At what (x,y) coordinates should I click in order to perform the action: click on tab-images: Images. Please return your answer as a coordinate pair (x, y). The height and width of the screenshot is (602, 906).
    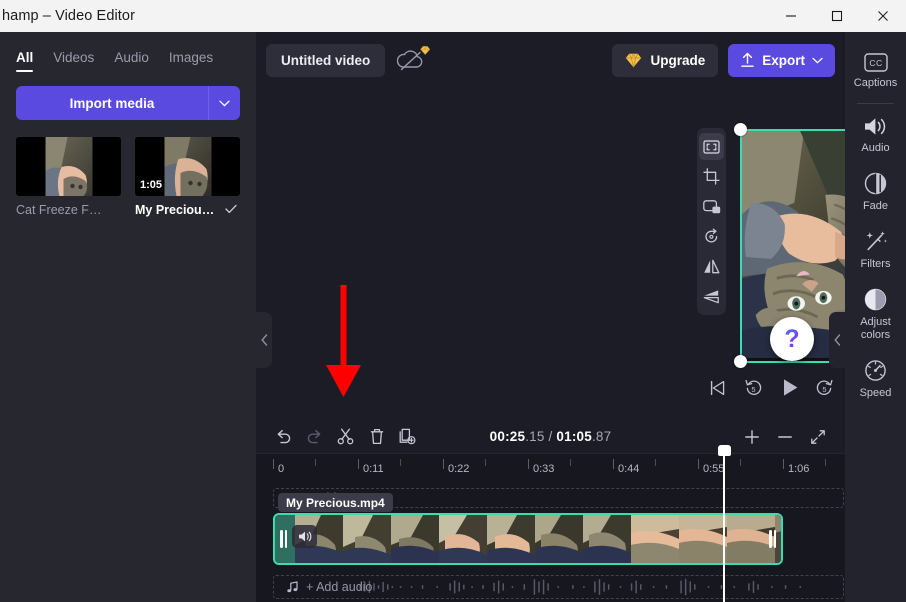
    Looking at the image, I should click on (191, 61).